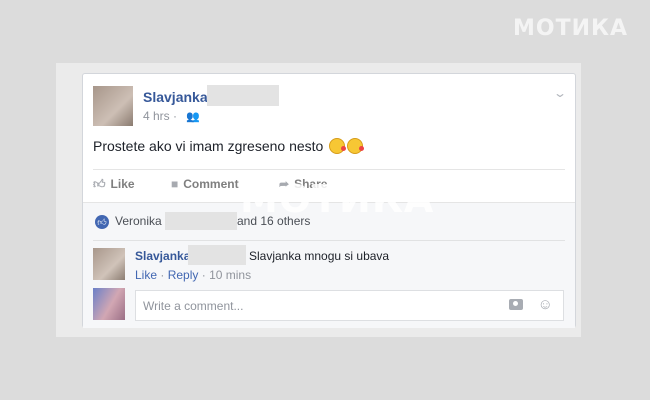 The width and height of the screenshot is (650, 400). What do you see at coordinates (183, 275) in the screenshot?
I see `comment-reply-link: Reply` at bounding box center [183, 275].